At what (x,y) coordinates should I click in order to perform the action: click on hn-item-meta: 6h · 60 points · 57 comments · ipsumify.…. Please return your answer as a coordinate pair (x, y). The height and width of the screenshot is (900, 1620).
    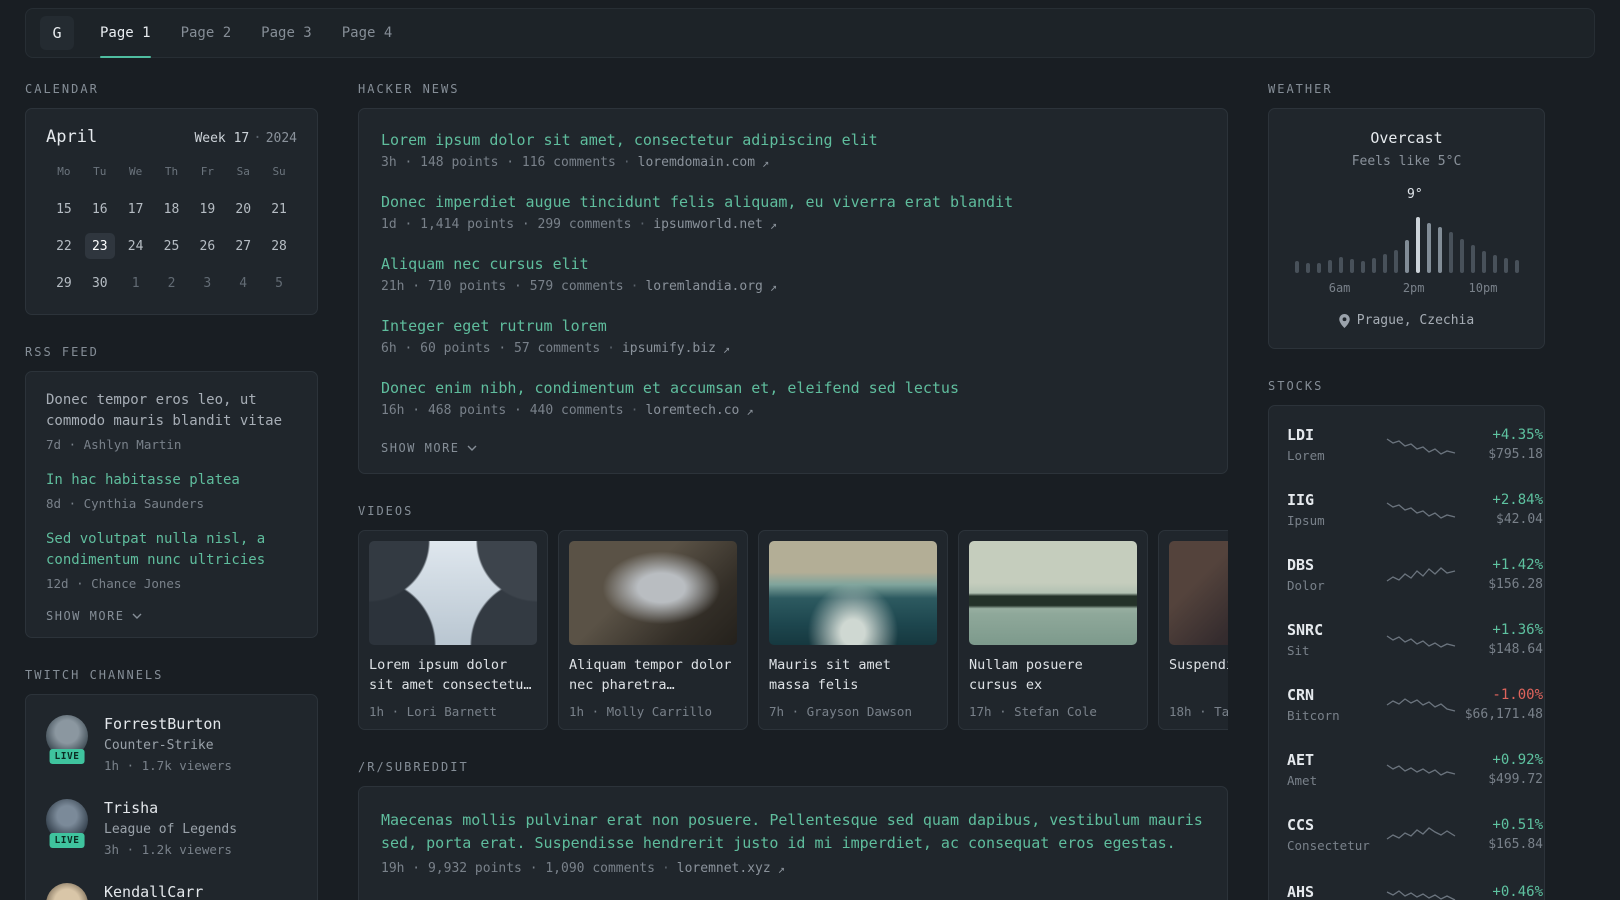
    Looking at the image, I should click on (793, 348).